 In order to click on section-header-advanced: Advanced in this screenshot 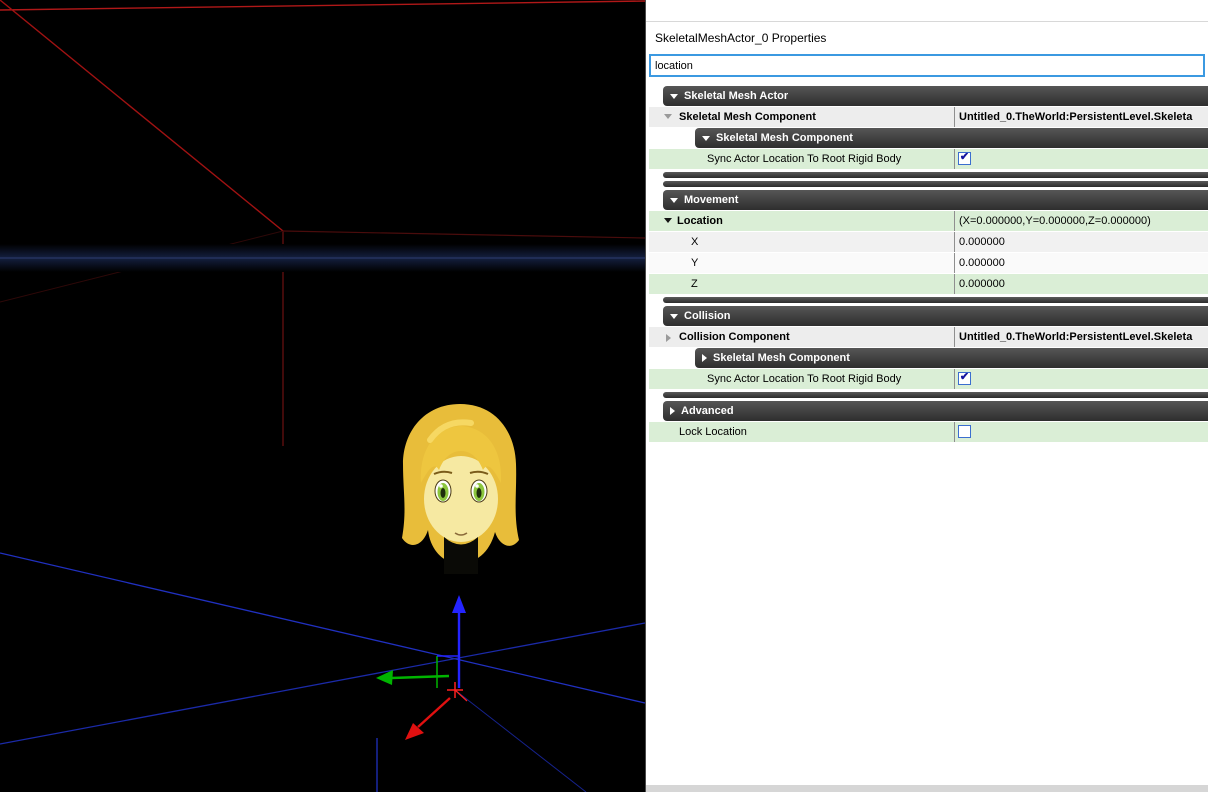, I will do `click(935, 411)`.